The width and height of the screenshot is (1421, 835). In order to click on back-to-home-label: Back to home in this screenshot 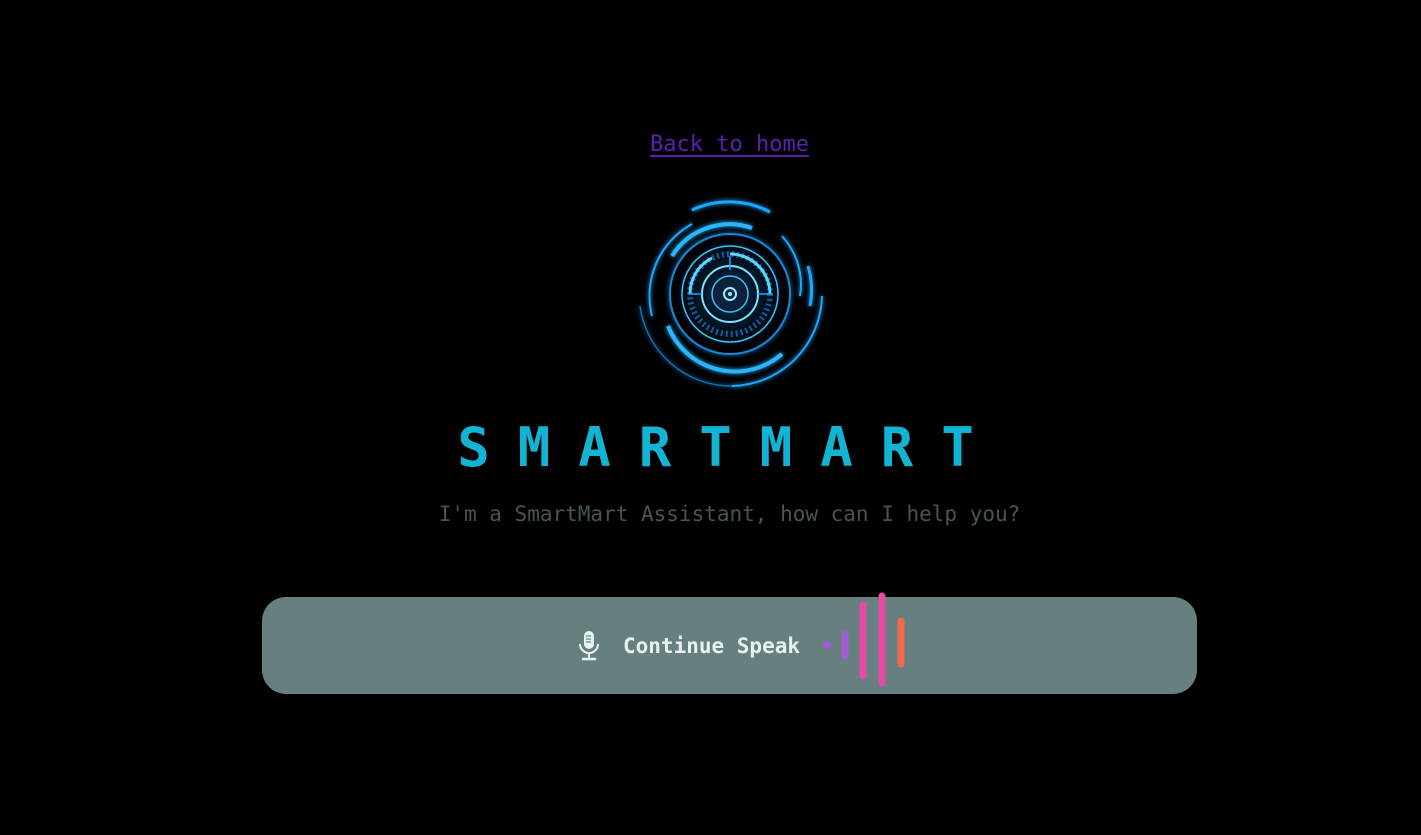, I will do `click(729, 144)`.